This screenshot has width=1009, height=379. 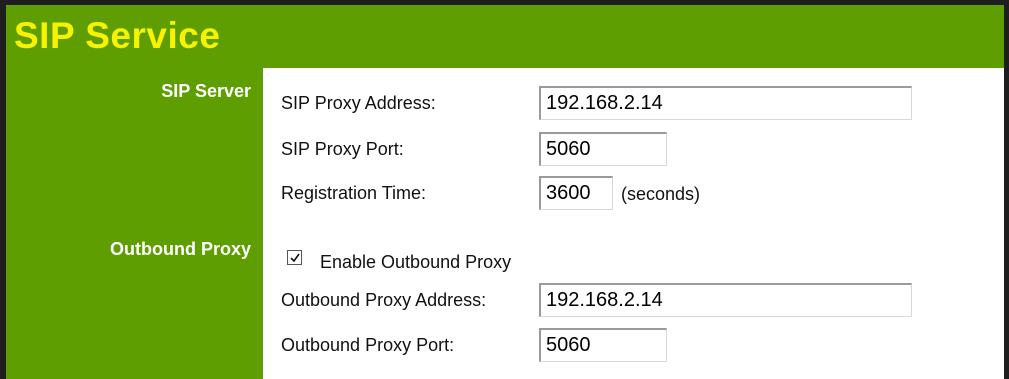 What do you see at coordinates (117, 35) in the screenshot?
I see `page-title: SIP Service` at bounding box center [117, 35].